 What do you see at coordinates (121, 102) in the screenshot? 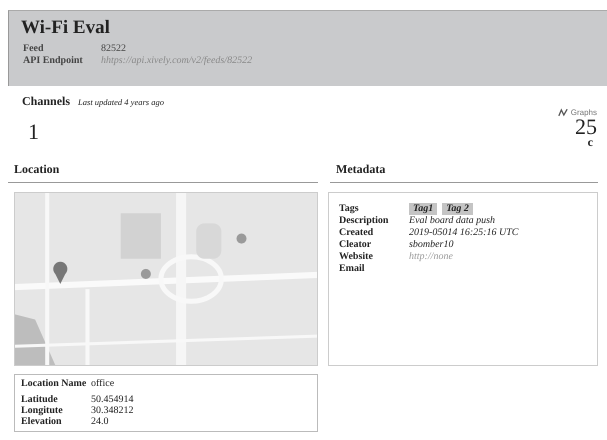
I see `update-note: Last updated 4 years ago` at bounding box center [121, 102].